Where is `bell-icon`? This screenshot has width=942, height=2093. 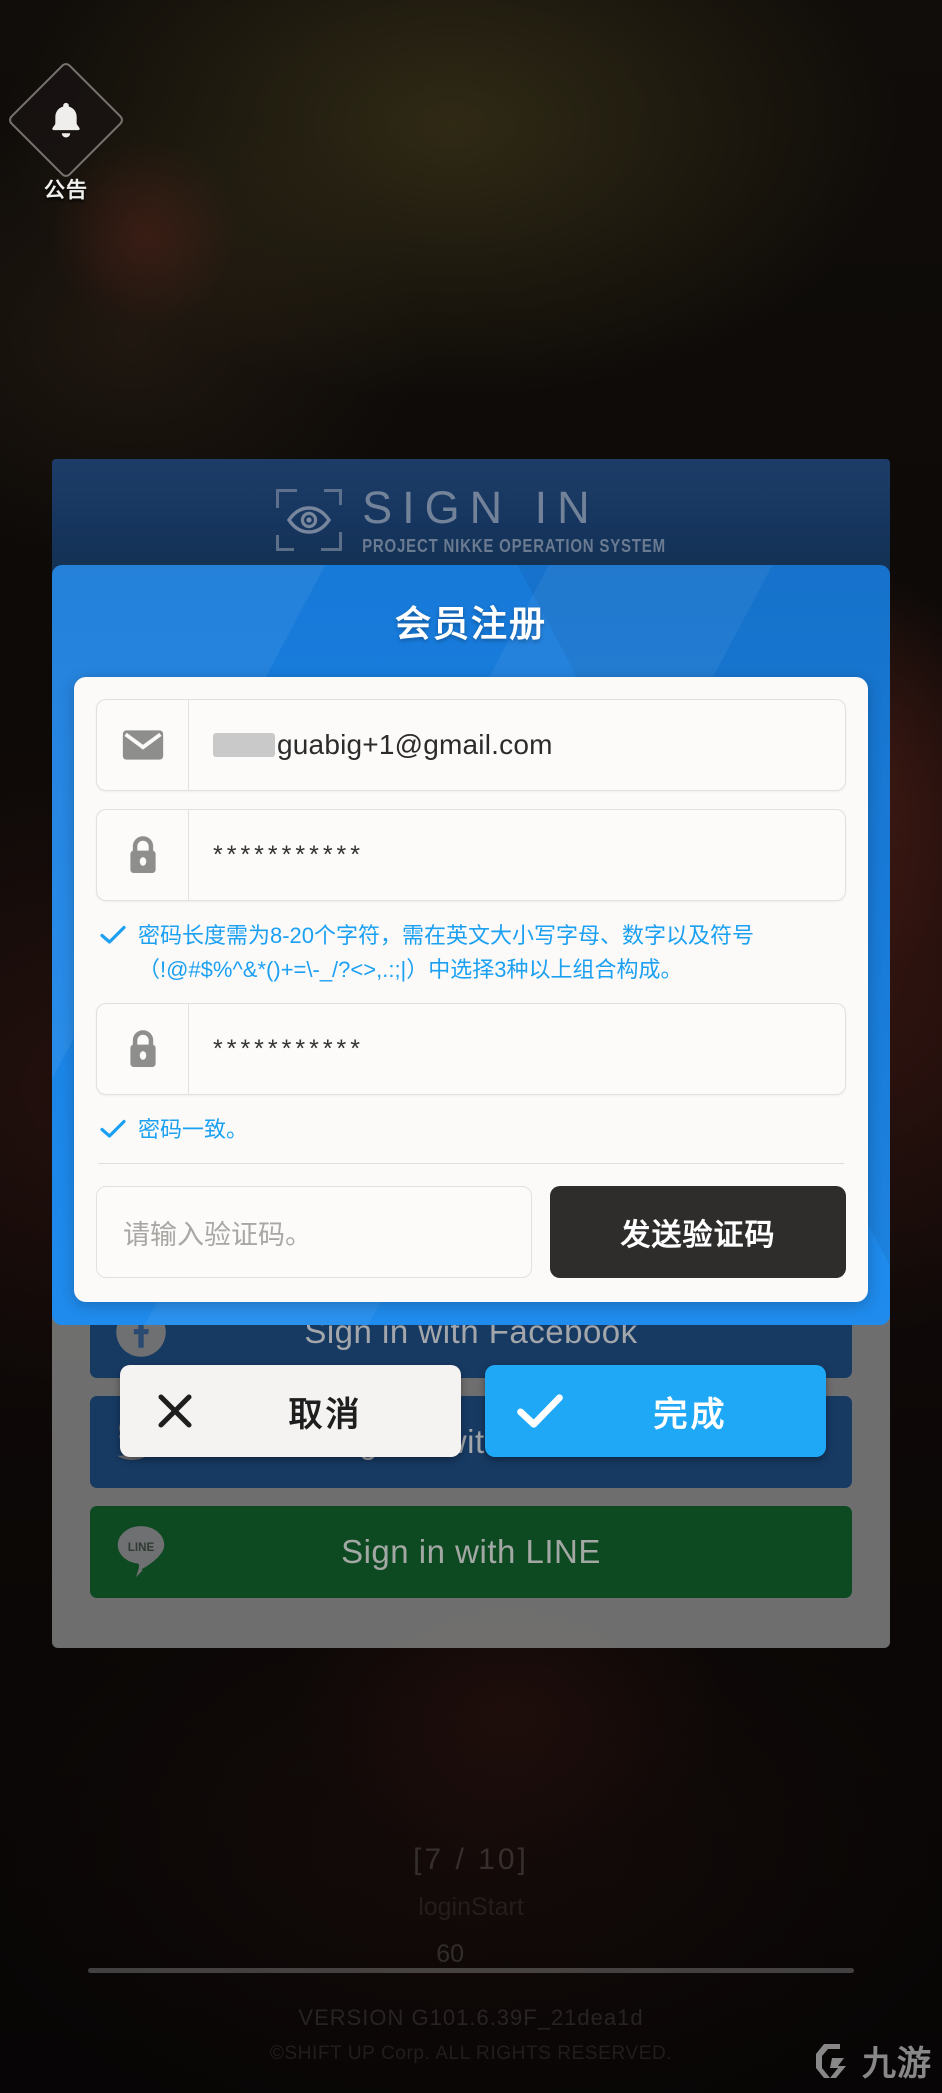
bell-icon is located at coordinates (66, 120).